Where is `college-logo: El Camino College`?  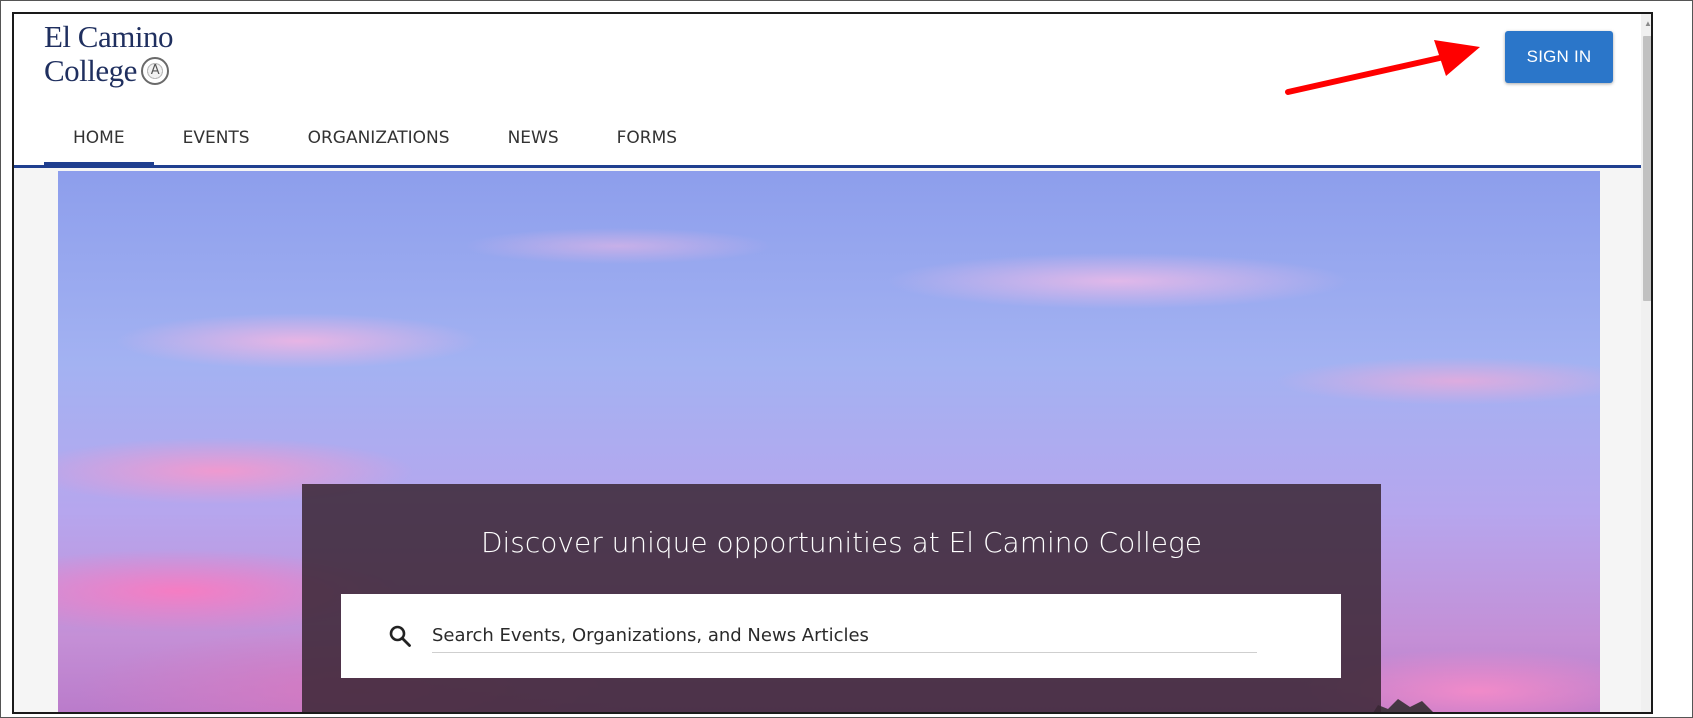
college-logo: El Camino College is located at coordinates (108, 54).